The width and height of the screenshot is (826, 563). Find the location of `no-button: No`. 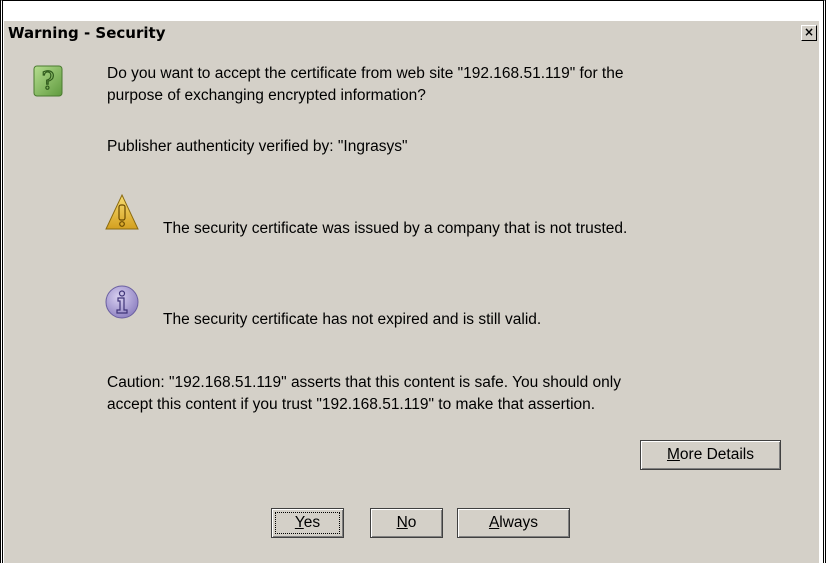

no-button: No is located at coordinates (406, 523).